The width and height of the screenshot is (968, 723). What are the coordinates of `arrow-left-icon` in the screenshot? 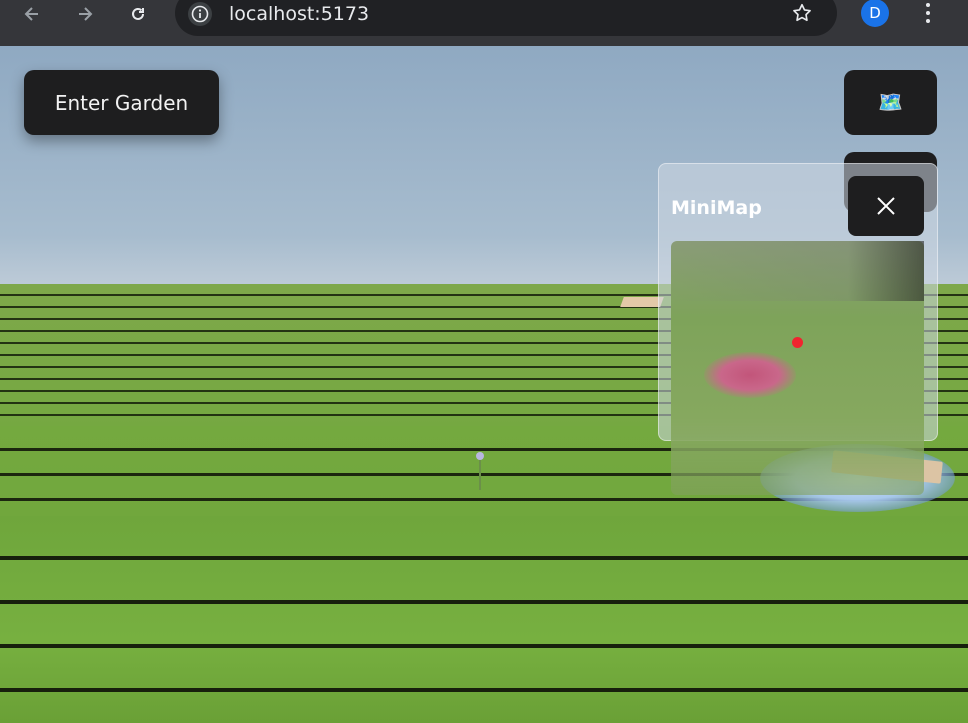 It's located at (31, 13).